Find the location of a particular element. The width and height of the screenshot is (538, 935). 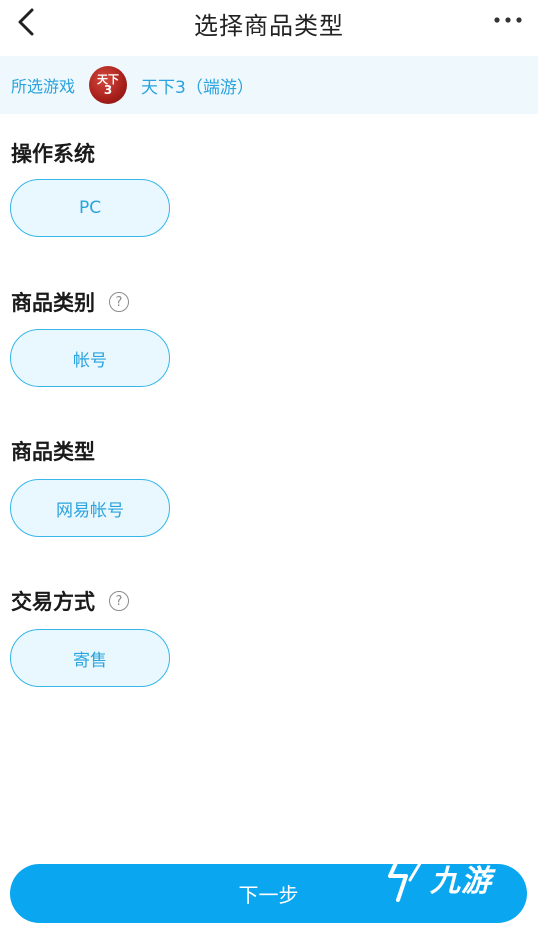

section-title-type-text: 商品类型 is located at coordinates (53, 452).